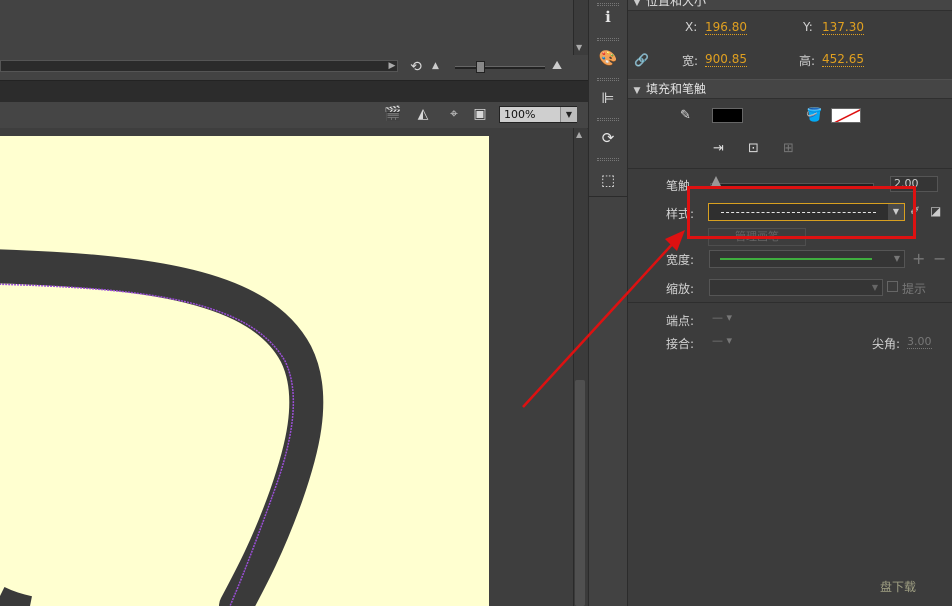 This screenshot has height=606, width=952. What do you see at coordinates (580, 47) in the screenshot?
I see `scroll-down-icon: ▼` at bounding box center [580, 47].